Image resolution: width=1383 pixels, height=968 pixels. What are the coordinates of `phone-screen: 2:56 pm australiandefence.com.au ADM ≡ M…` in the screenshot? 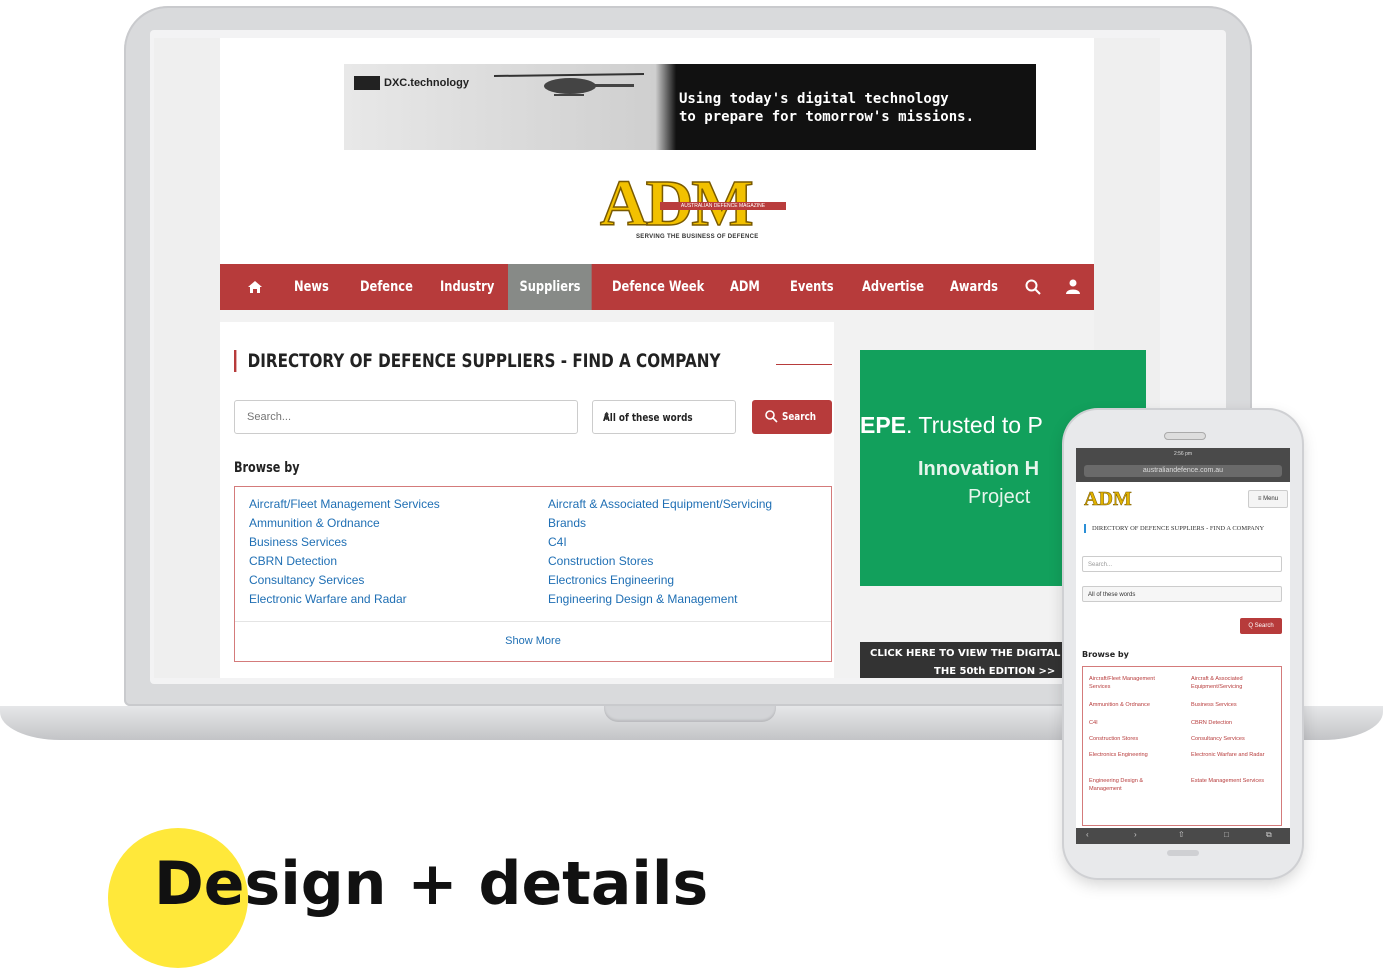 It's located at (1183, 646).